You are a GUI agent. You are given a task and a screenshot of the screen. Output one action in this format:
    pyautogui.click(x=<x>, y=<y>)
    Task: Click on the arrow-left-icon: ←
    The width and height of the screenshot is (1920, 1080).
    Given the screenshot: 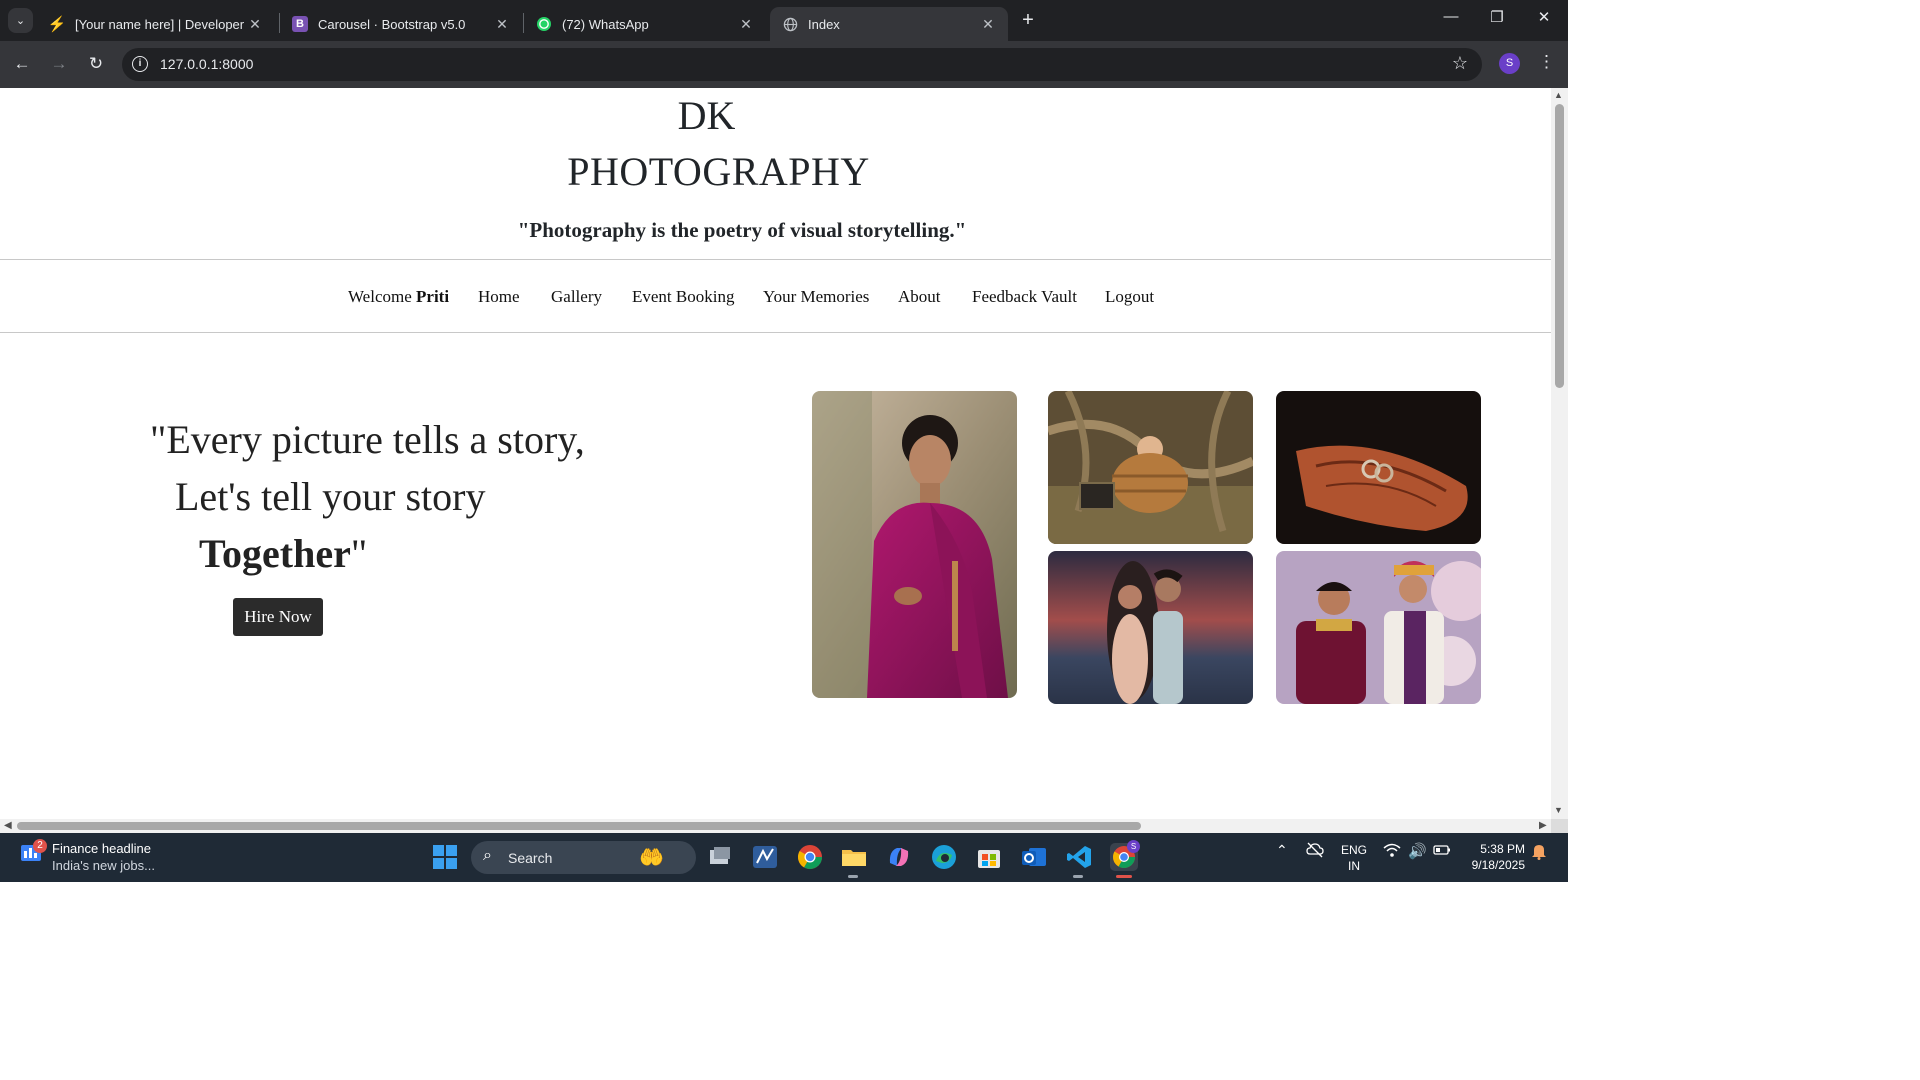 What is the action you would take?
    pyautogui.click(x=22, y=63)
    